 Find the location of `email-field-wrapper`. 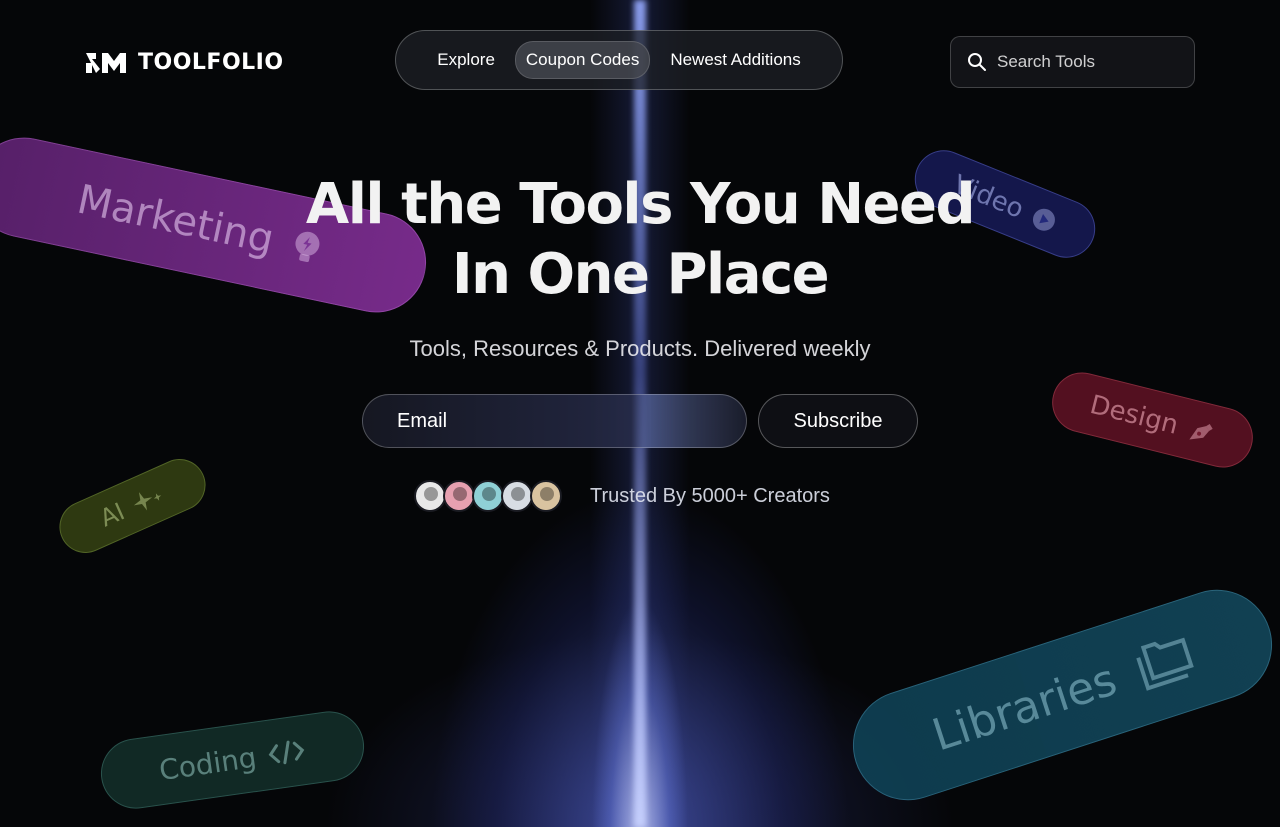

email-field-wrapper is located at coordinates (554, 421).